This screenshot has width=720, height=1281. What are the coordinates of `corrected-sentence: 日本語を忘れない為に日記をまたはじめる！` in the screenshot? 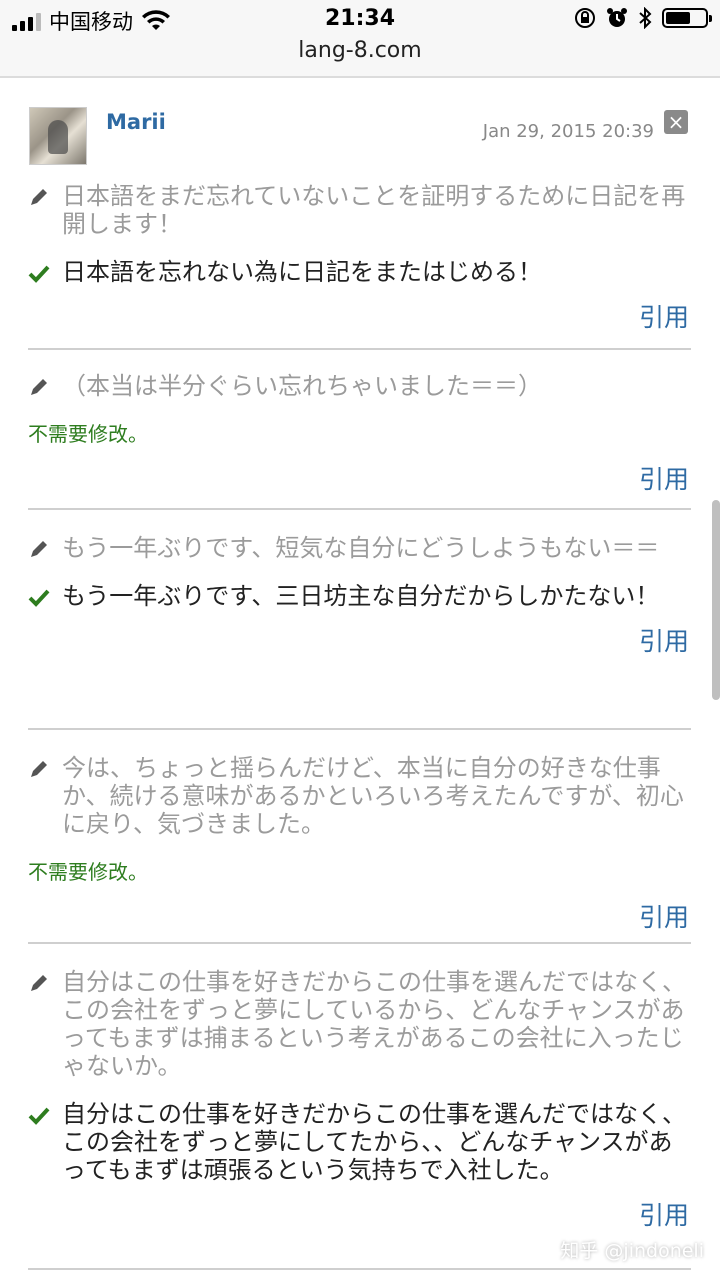 It's located at (359, 272).